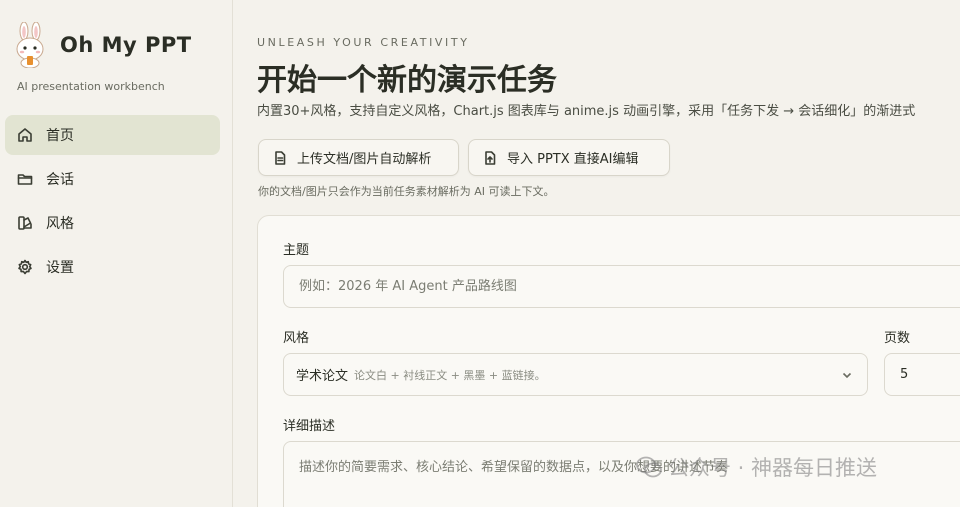  Describe the element at coordinates (322, 376) in the screenshot. I see `style-select-value: 学术论文` at that location.